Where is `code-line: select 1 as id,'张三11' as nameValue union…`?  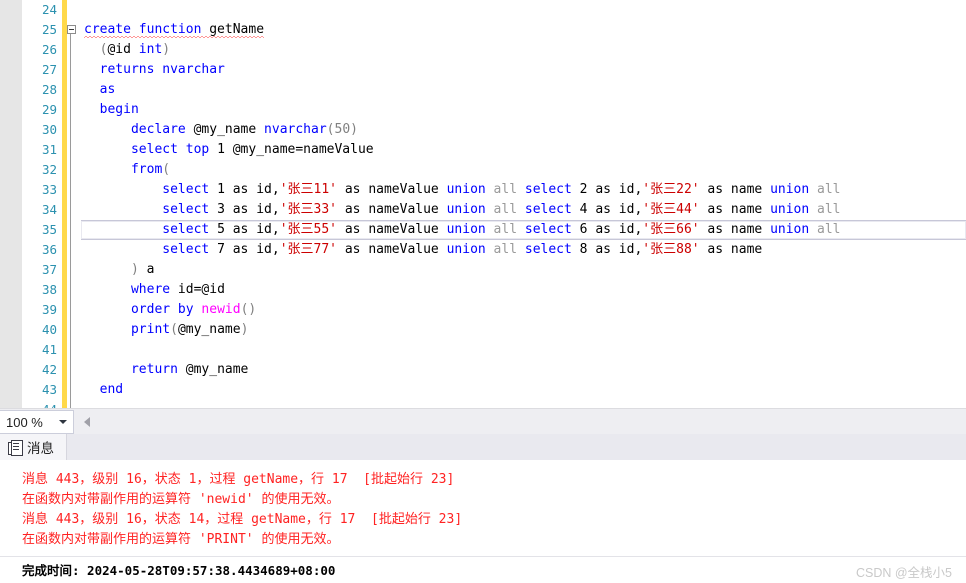 code-line: select 1 as id,'张三11' as nameValue union… is located at coordinates (523, 190).